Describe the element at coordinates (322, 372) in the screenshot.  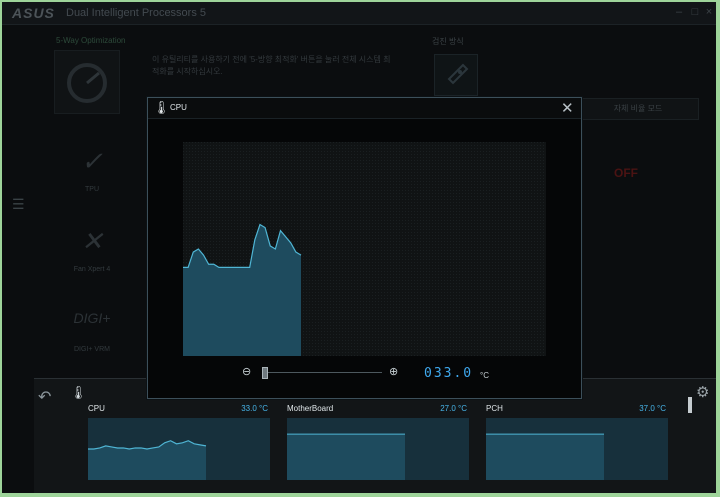
I see `zoom-slider-track` at that location.